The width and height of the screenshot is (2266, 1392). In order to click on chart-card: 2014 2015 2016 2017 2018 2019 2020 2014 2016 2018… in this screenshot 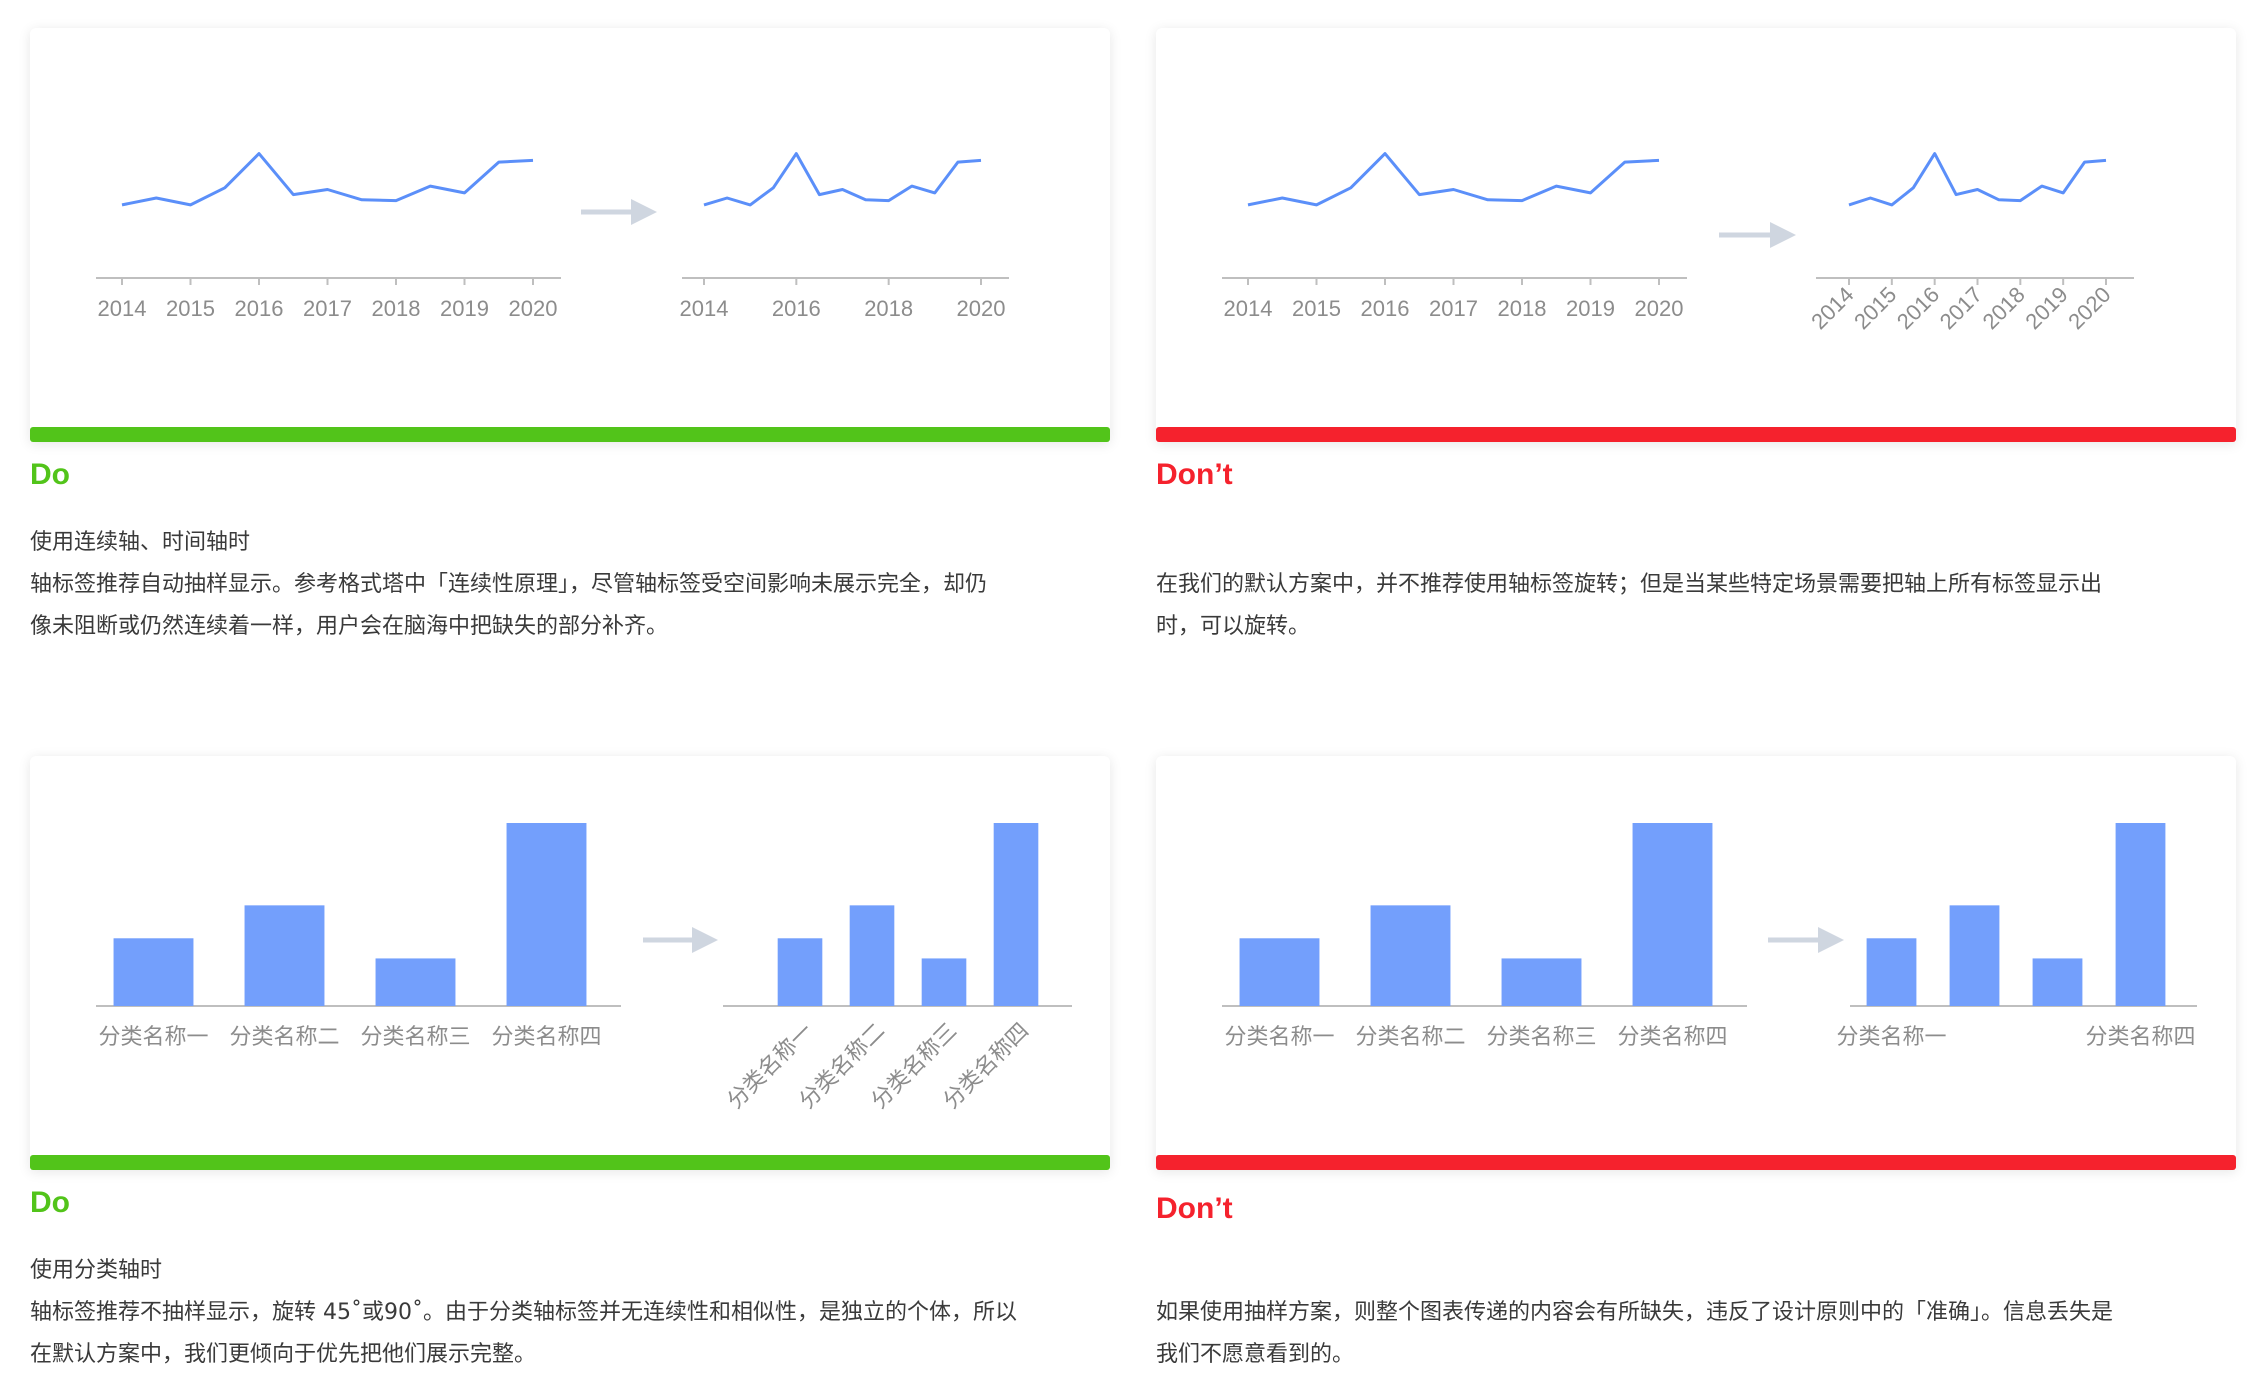, I will do `click(570, 235)`.